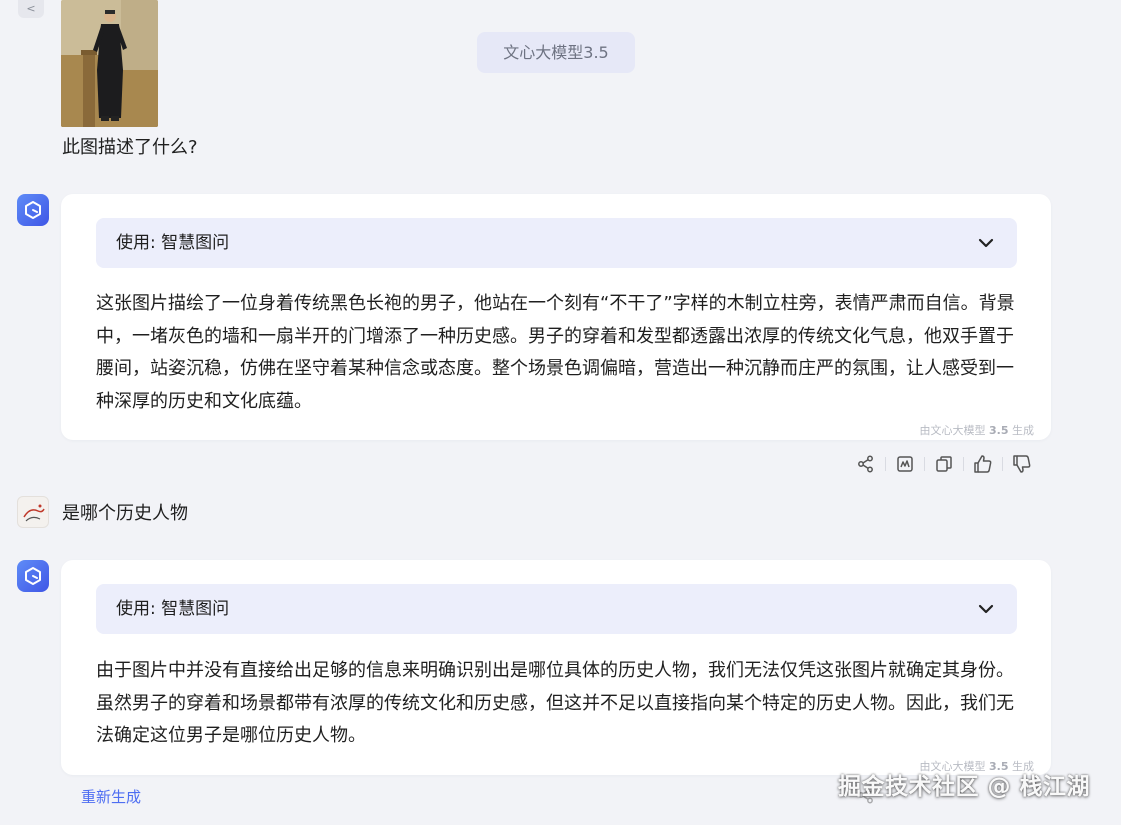 The width and height of the screenshot is (1121, 825). Describe the element at coordinates (556, 52) in the screenshot. I see `model-version-chip: 文心大模型3.5` at that location.